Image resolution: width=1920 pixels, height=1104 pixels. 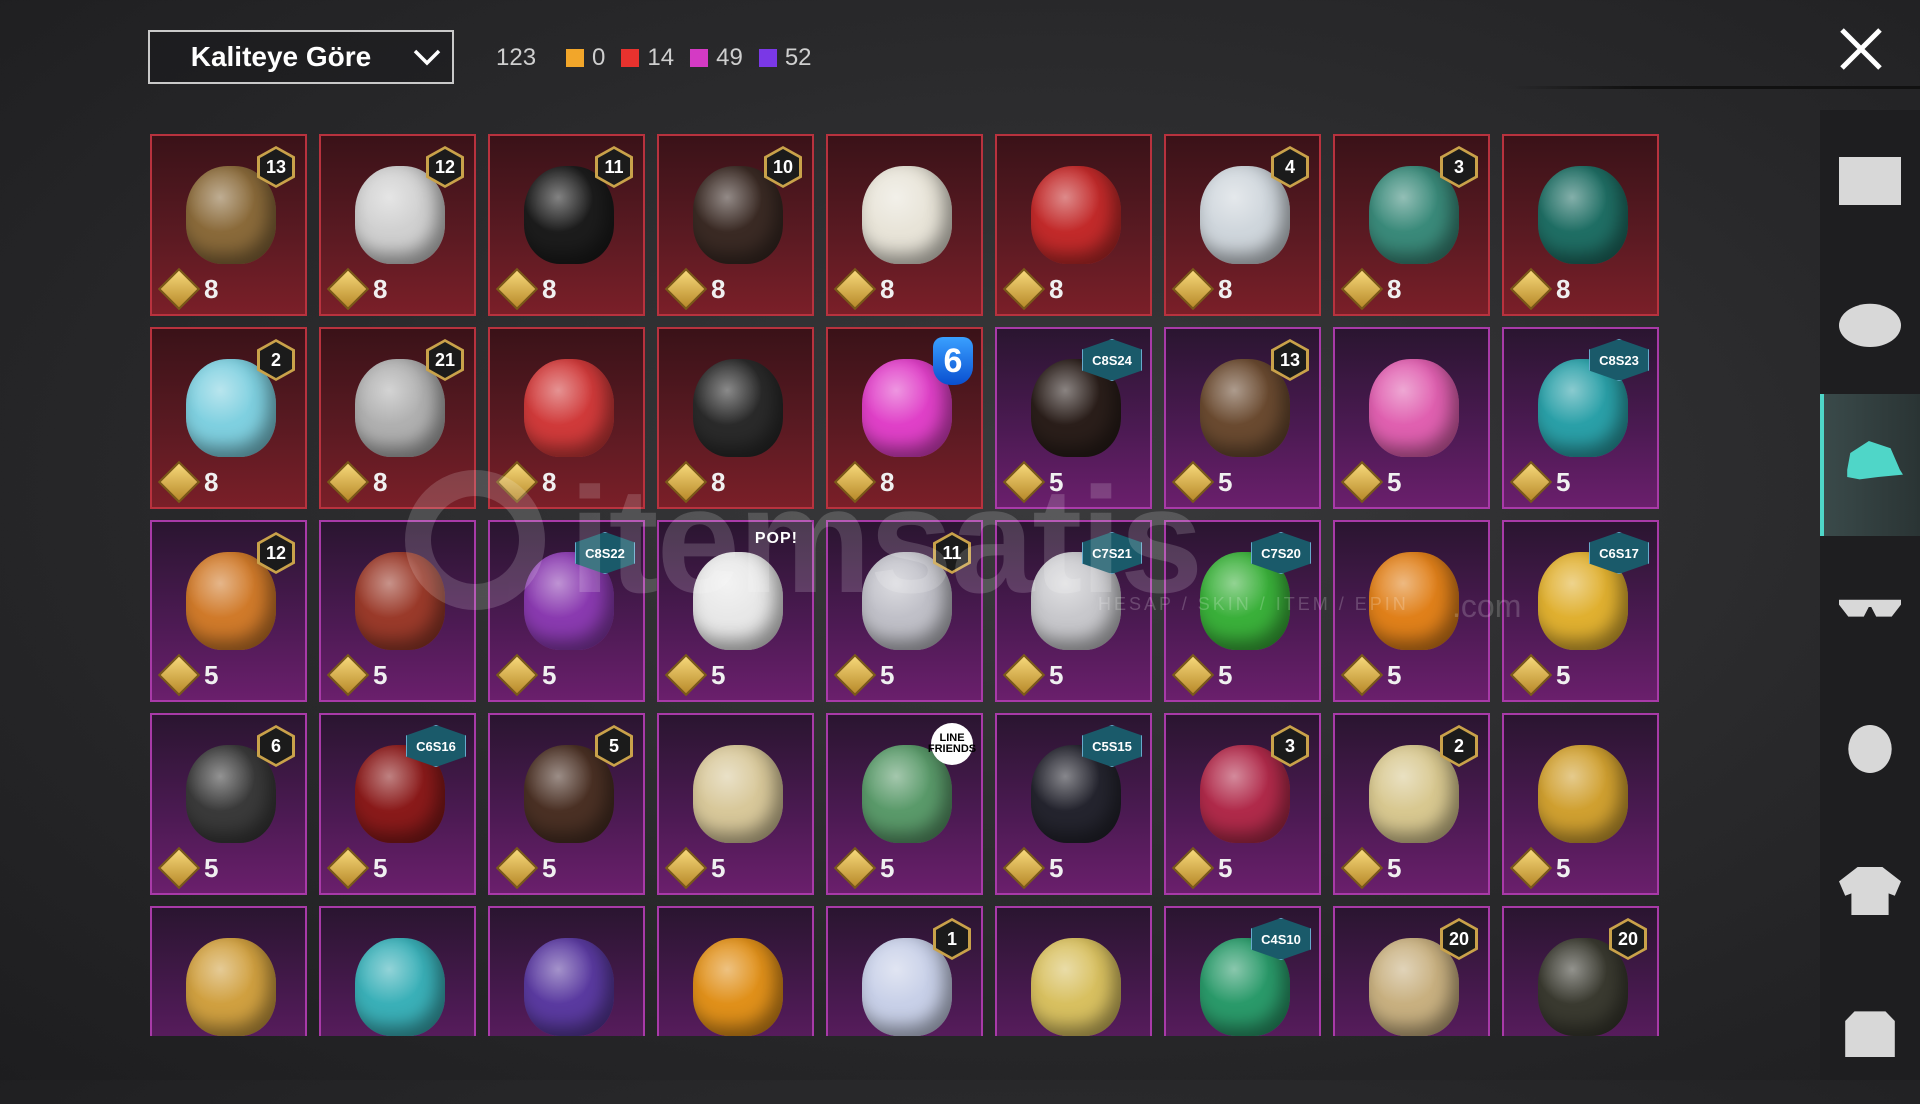 What do you see at coordinates (1290, 746) in the screenshot?
I see `level-badge-value: 3` at bounding box center [1290, 746].